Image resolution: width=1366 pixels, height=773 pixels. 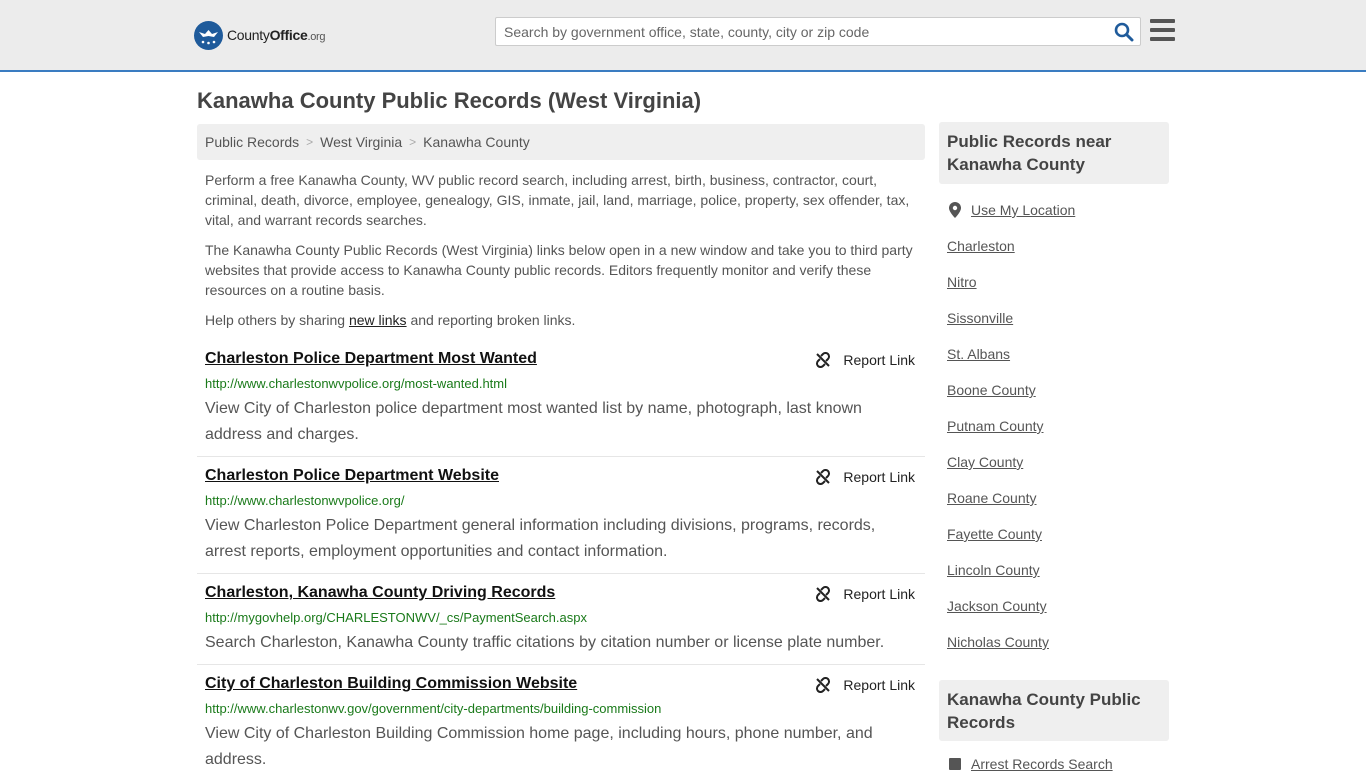 I want to click on search-icon, so click(x=1124, y=32).